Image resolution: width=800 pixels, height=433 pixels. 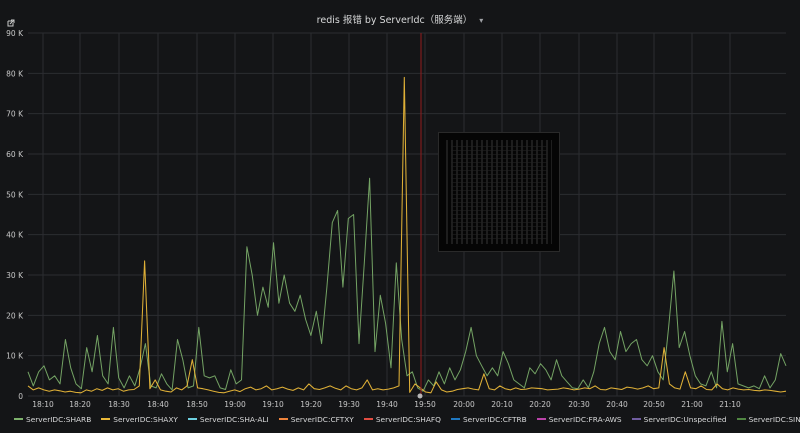 What do you see at coordinates (59, 419) in the screenshot?
I see `legend-label: ServerIDC:SHARB` at bounding box center [59, 419].